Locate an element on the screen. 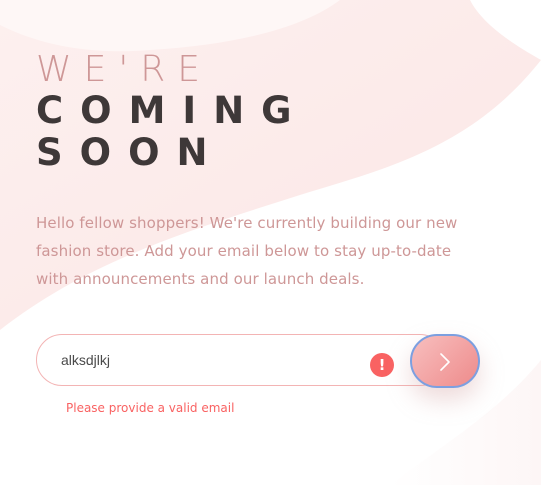 Image resolution: width=541 pixels, height=485 pixels. email-signup-form: ! is located at coordinates (258, 362).